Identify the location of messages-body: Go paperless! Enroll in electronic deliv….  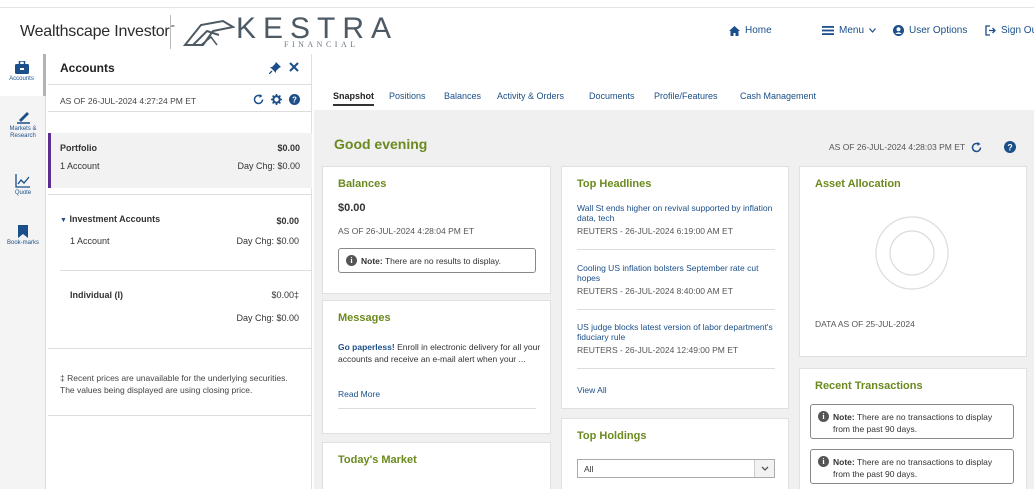
(439, 353).